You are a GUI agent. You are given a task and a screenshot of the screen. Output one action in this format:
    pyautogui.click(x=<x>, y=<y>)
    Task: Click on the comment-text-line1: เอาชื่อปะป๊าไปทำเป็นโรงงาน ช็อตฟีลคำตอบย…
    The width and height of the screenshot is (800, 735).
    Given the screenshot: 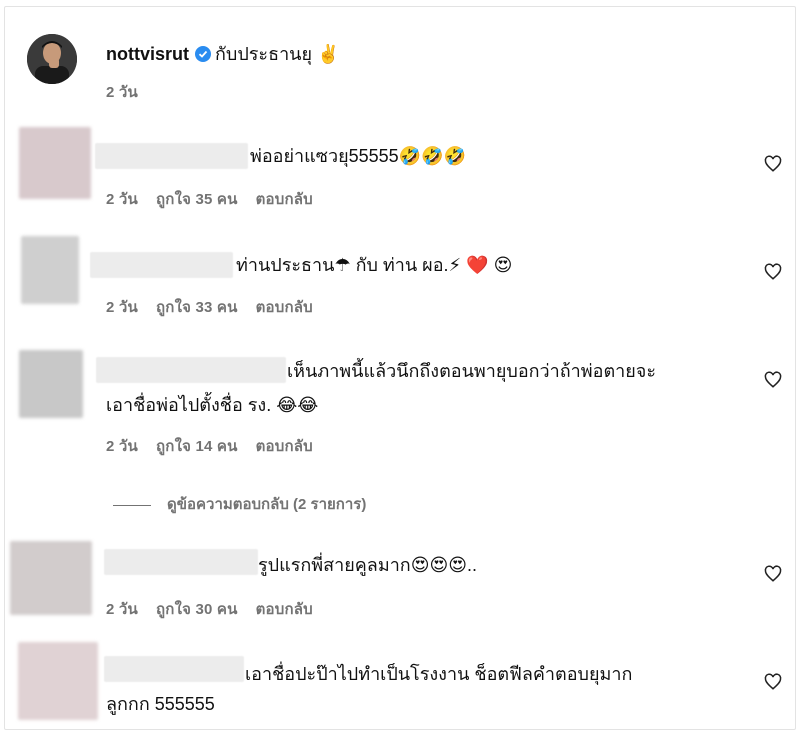 What is the action you would take?
    pyautogui.click(x=439, y=674)
    